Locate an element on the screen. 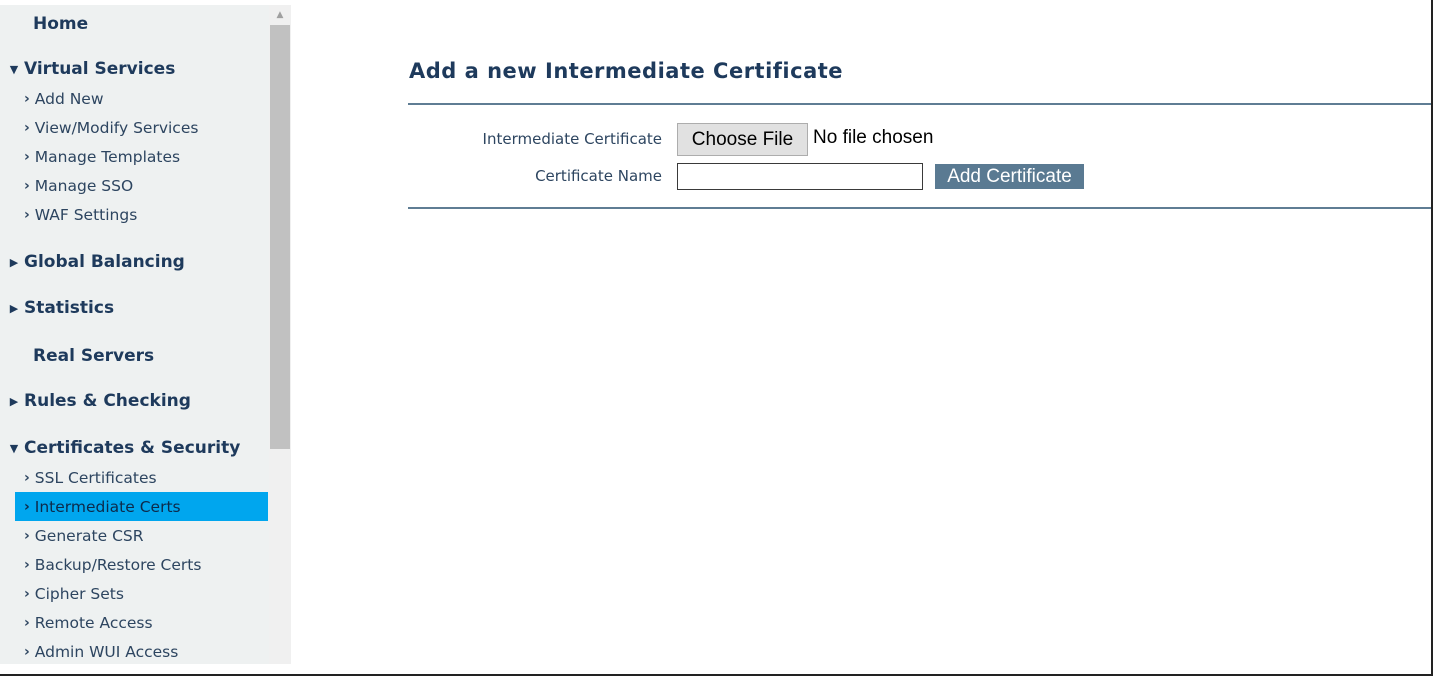  sidebar-item-label: Real Servers is located at coordinates (94, 356).